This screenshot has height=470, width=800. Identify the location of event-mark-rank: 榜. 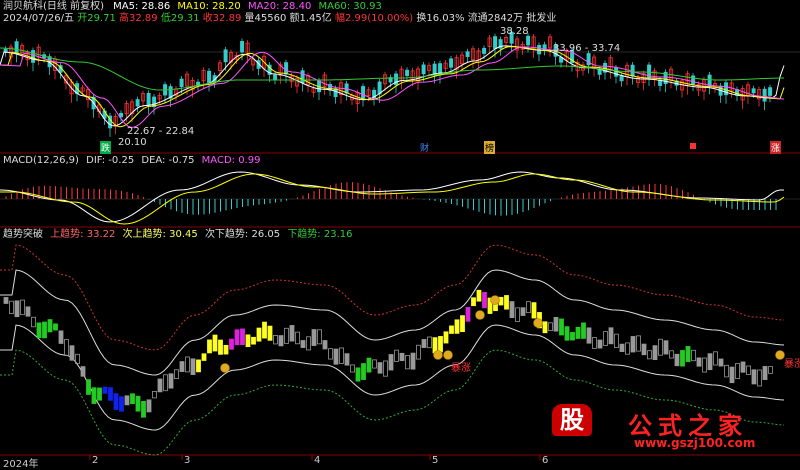
(490, 147).